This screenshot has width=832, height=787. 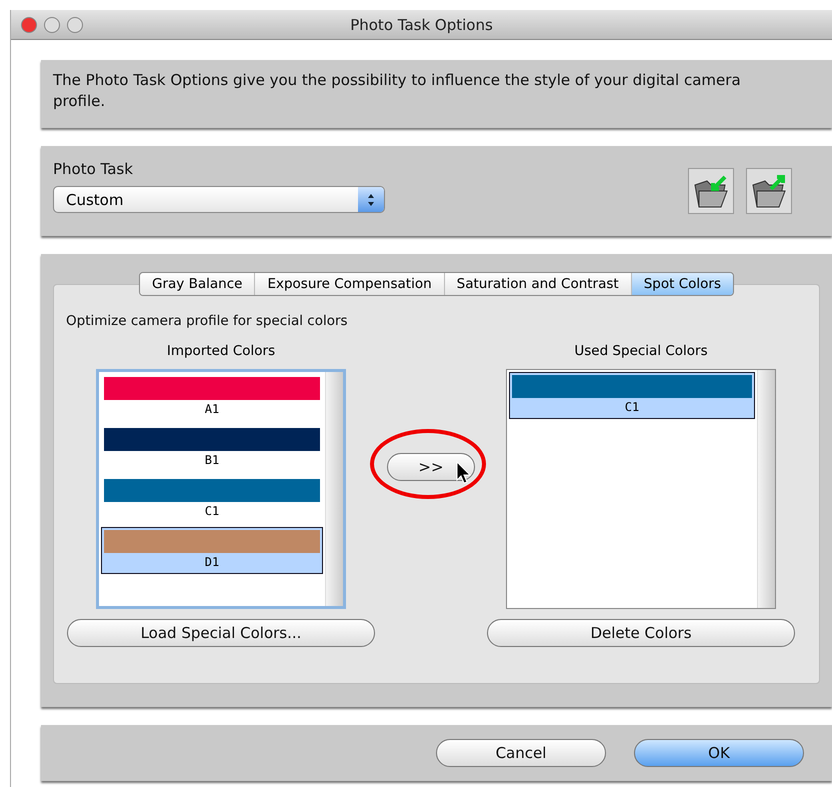 I want to click on cursor-icon, so click(x=464, y=473).